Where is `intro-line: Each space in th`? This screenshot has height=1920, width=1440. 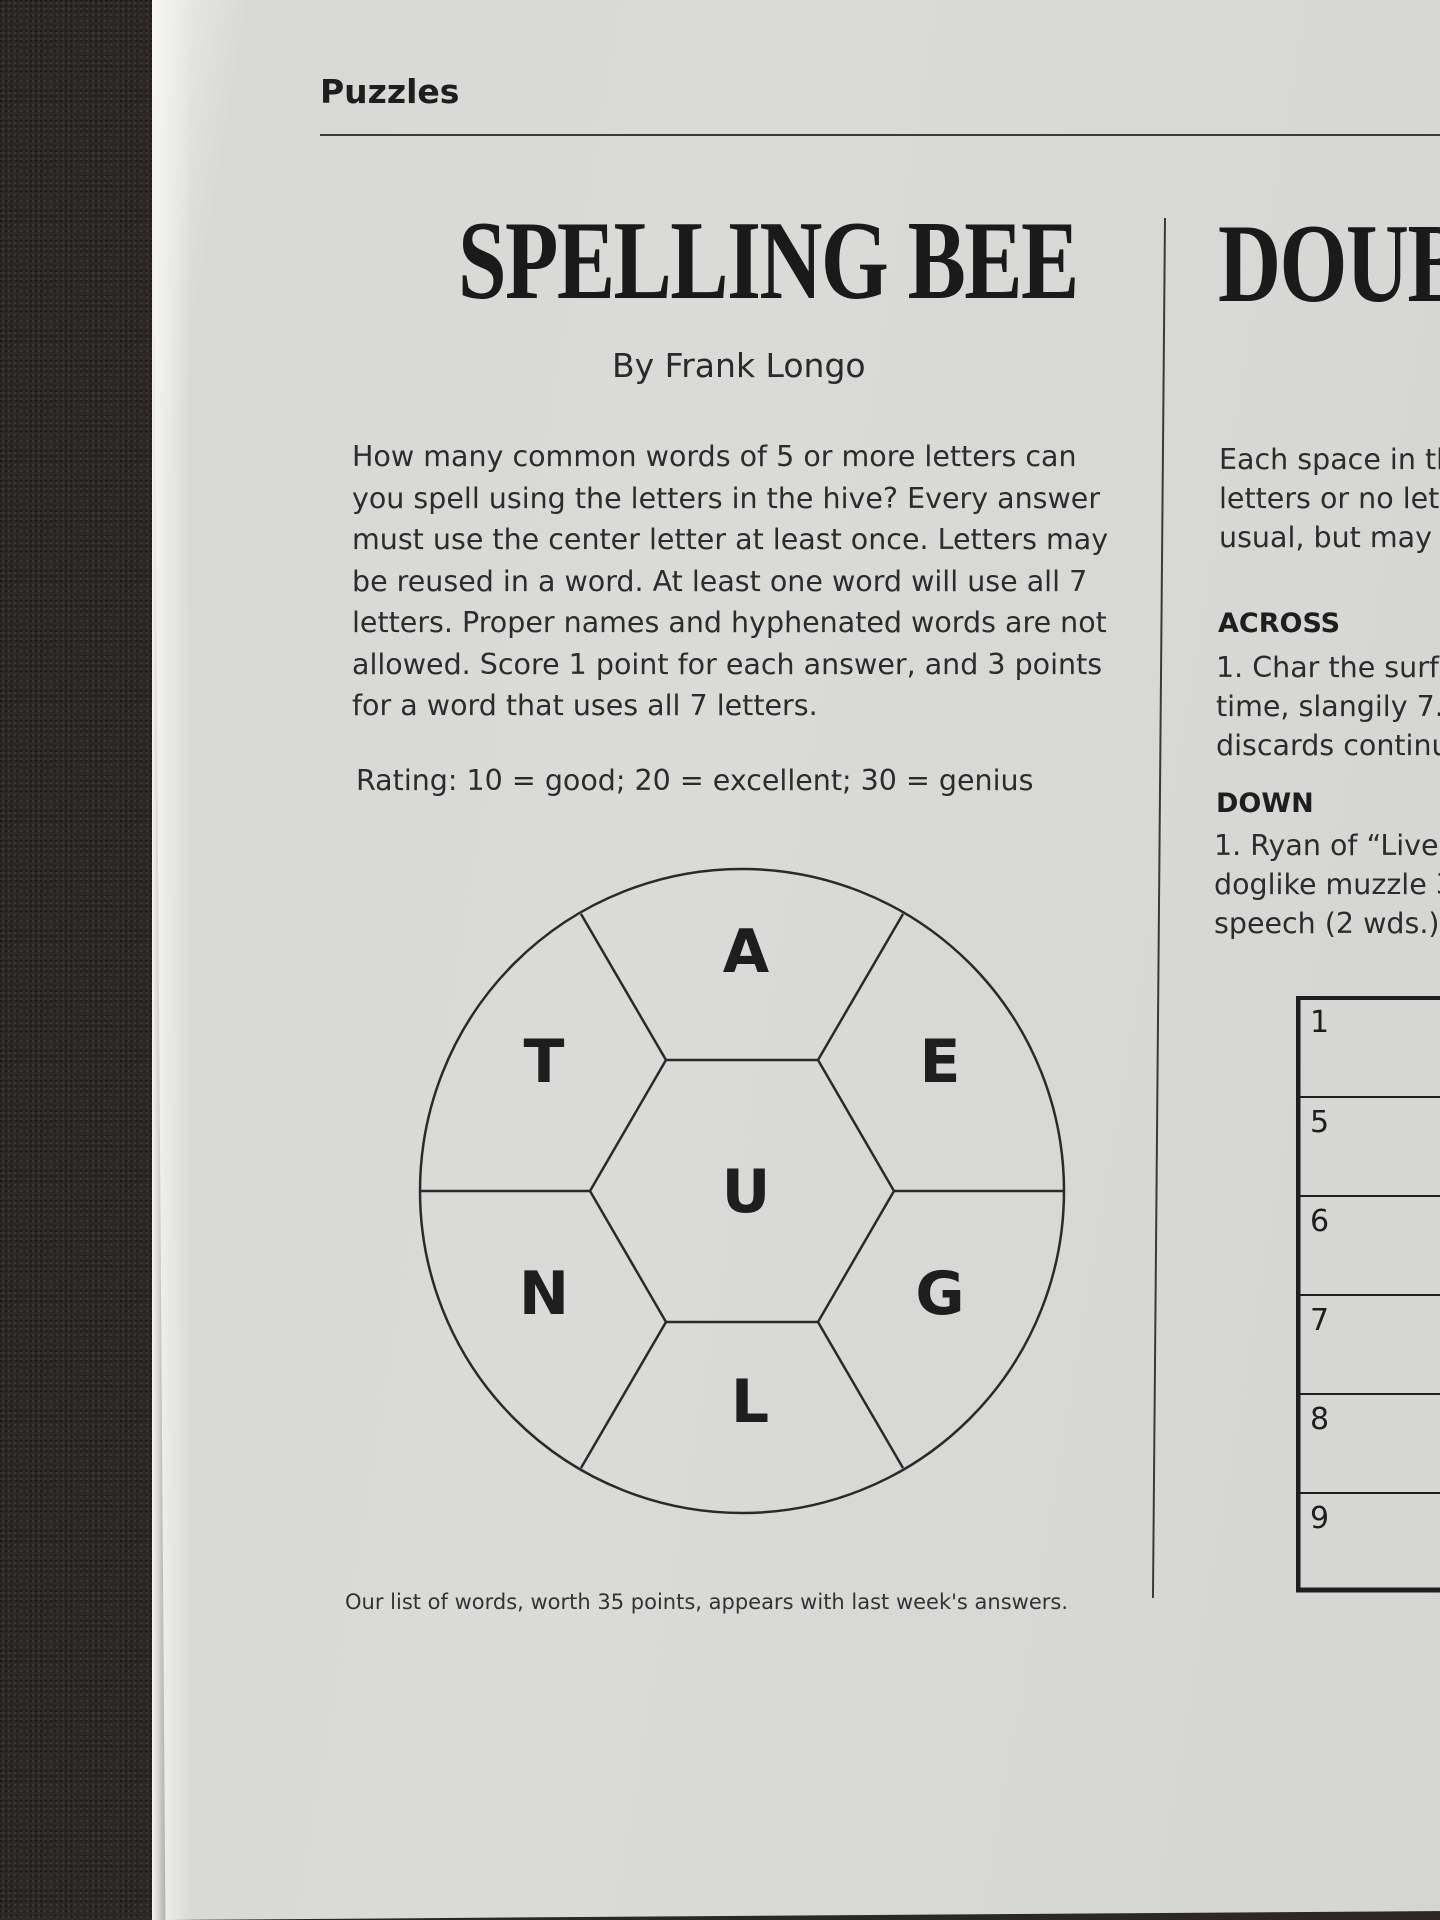 intro-line: Each space in th is located at coordinates (1329, 459).